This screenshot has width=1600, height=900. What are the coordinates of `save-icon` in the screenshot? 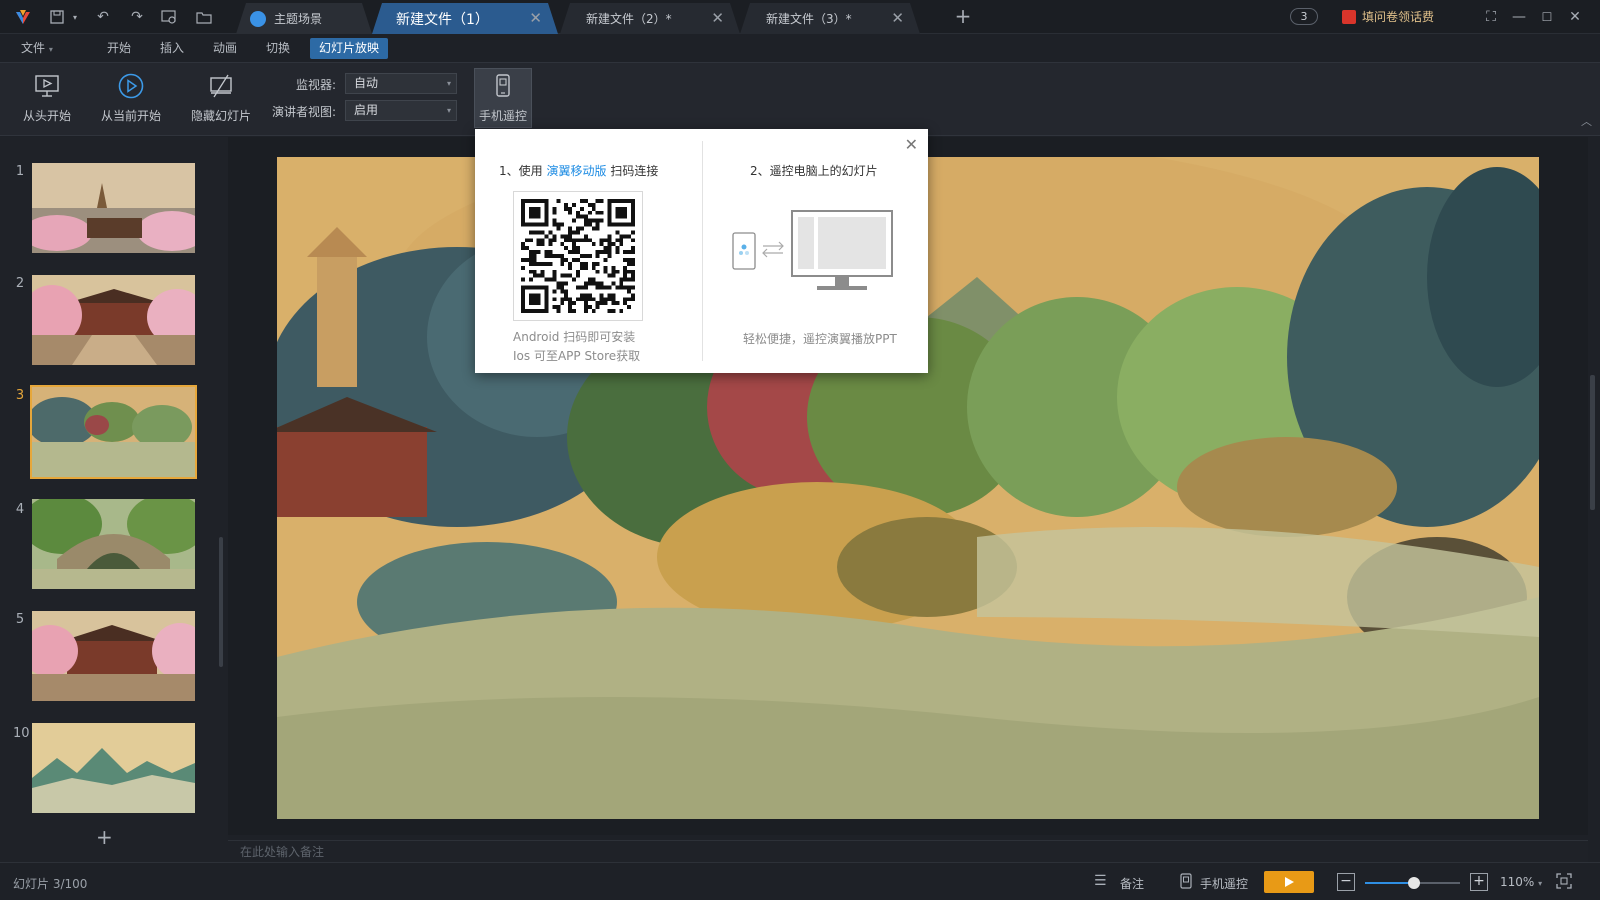 It's located at (57, 17).